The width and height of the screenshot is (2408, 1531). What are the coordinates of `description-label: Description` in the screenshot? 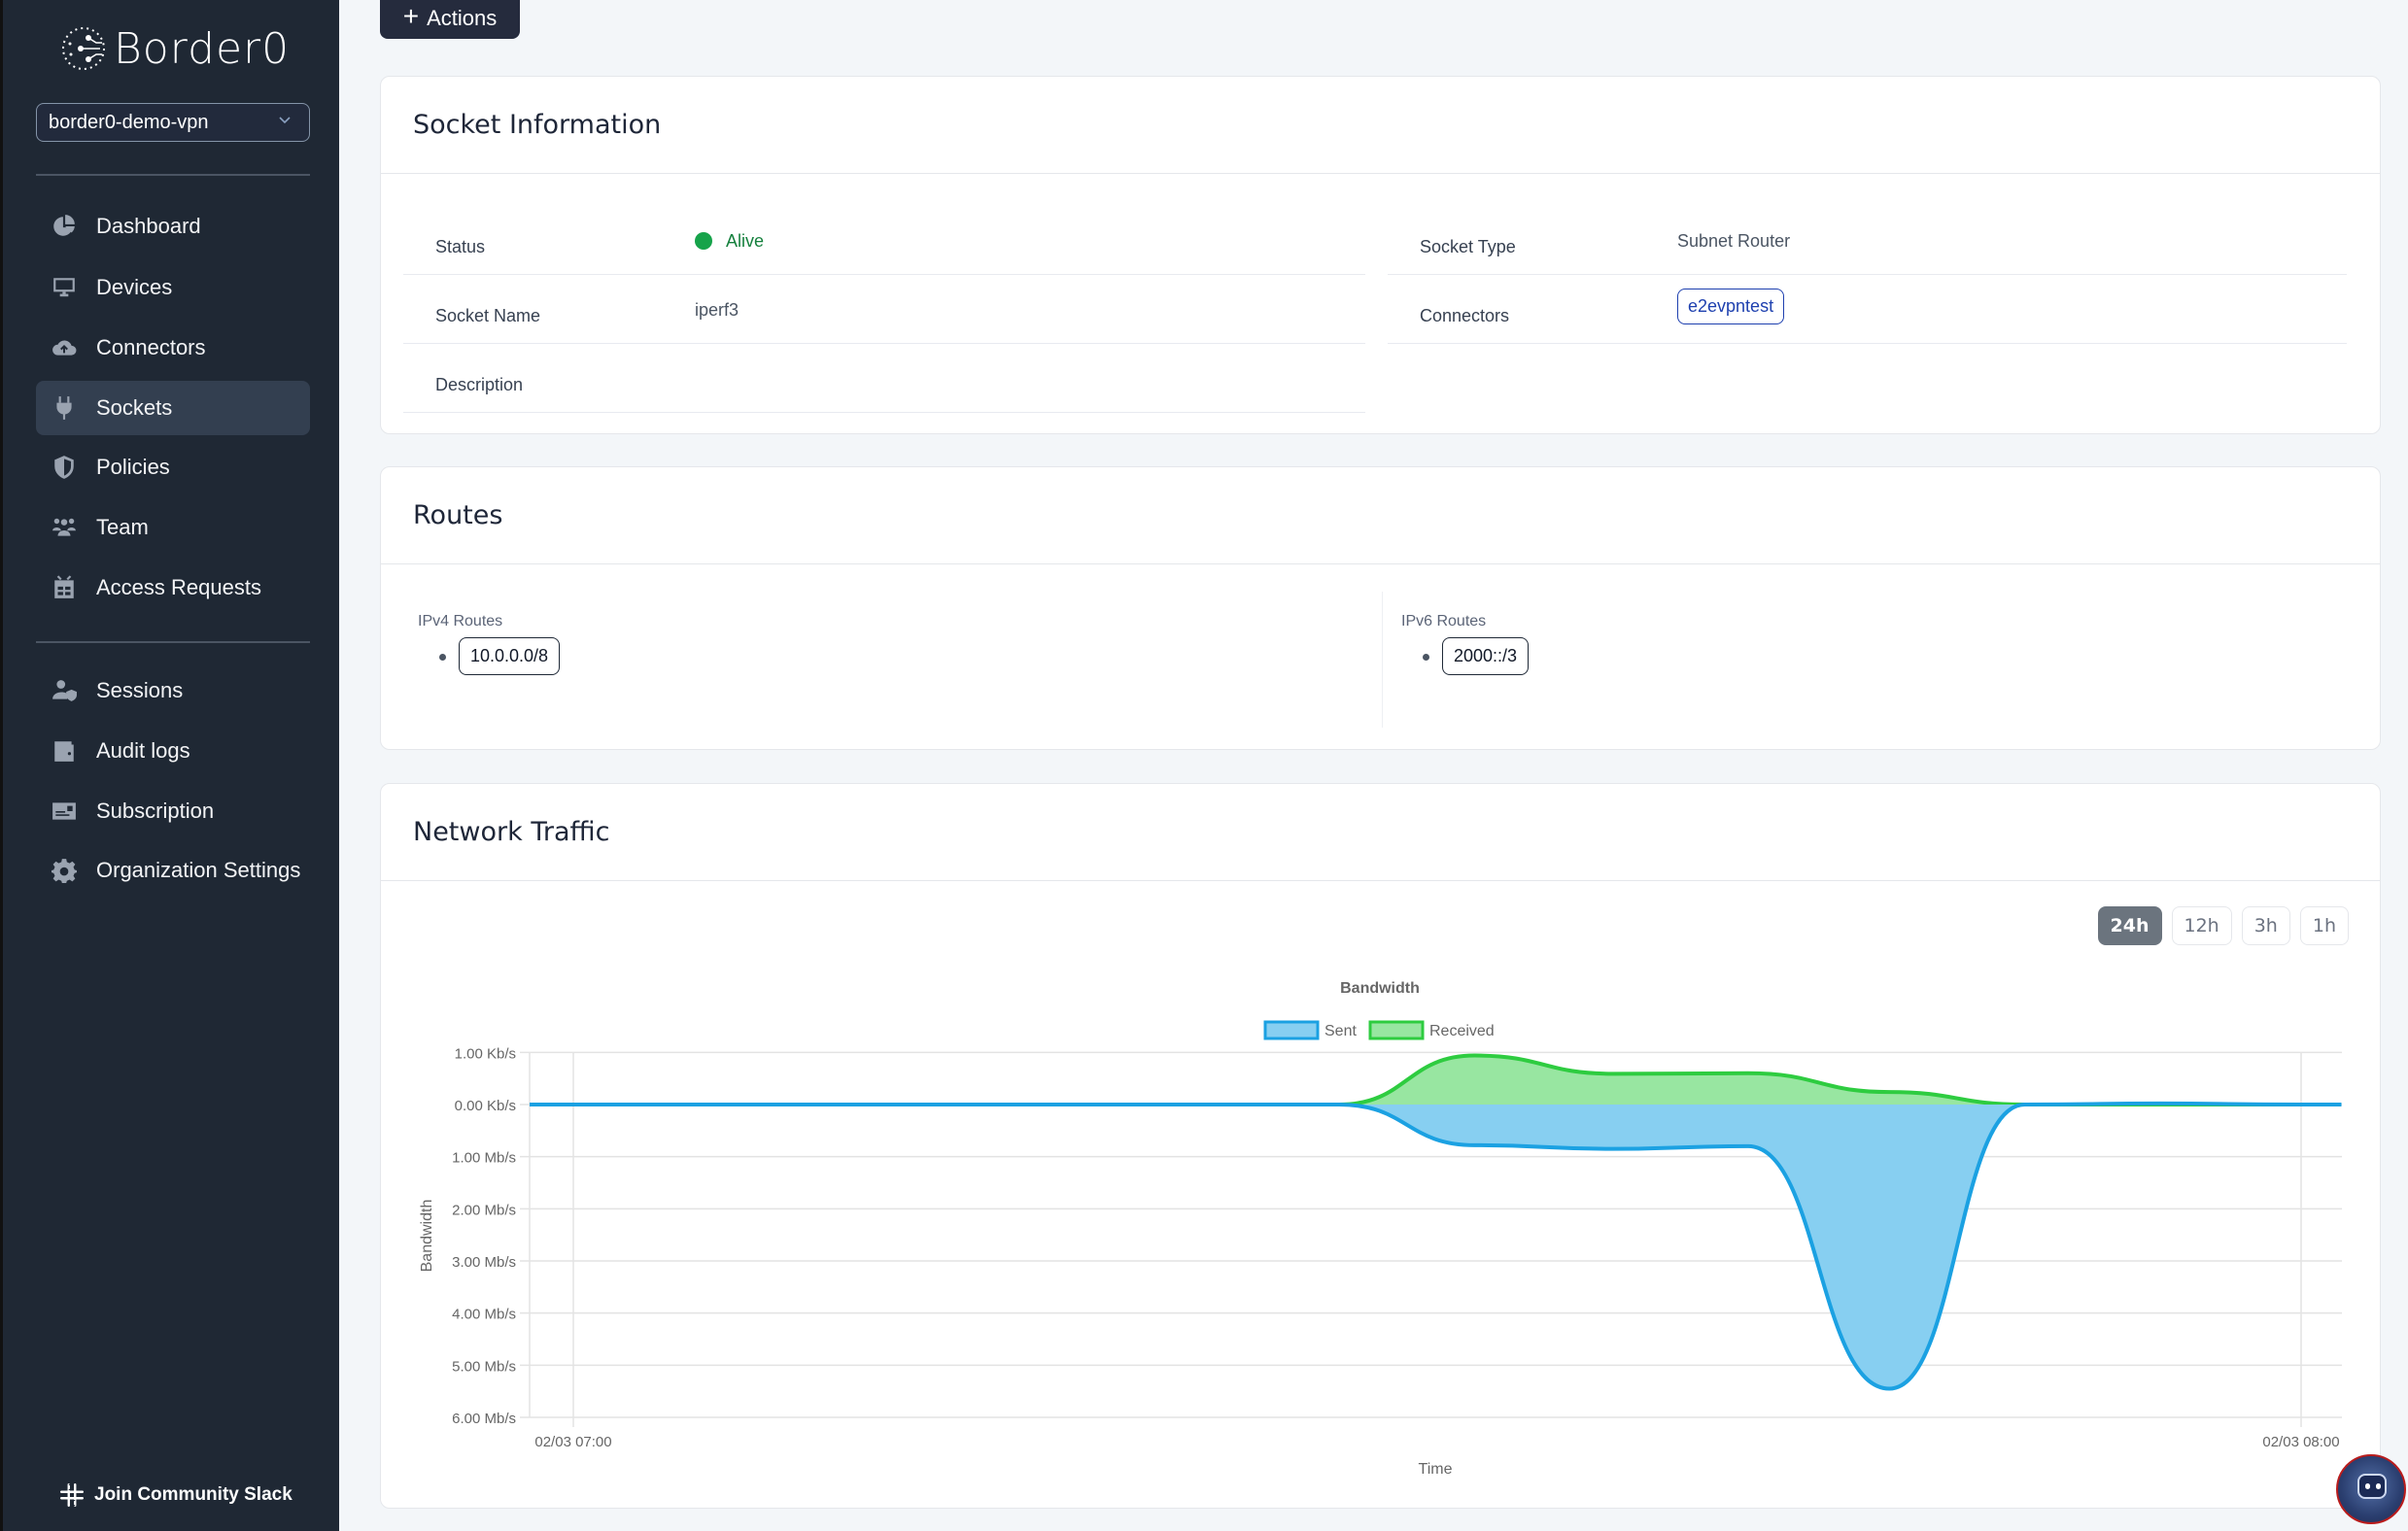 It's located at (480, 385).